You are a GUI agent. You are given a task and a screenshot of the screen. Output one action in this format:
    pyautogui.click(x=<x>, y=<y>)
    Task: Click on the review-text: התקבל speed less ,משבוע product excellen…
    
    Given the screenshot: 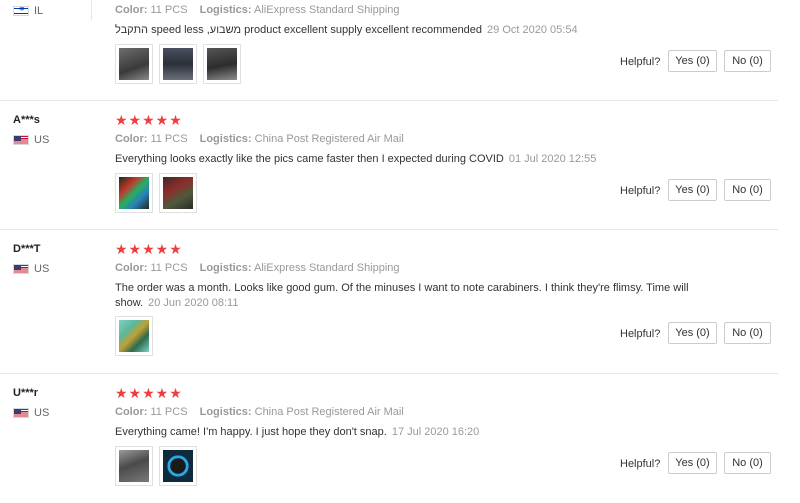 What is the action you would take?
    pyautogui.click(x=299, y=30)
    